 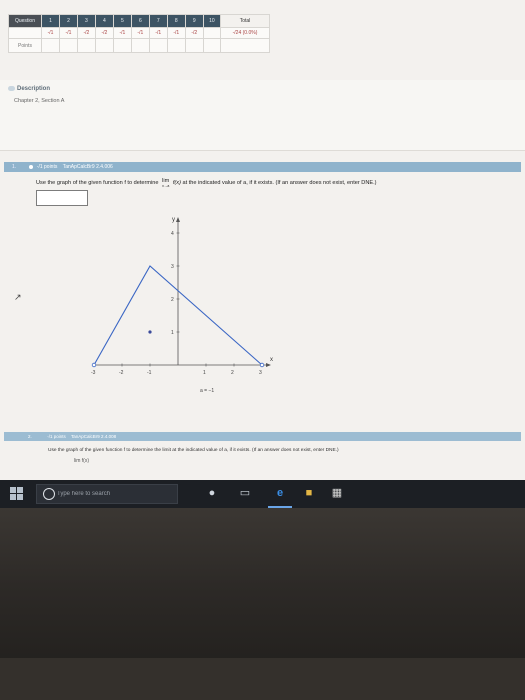 I want to click on question-number-2: 2, so click(x=68, y=21).